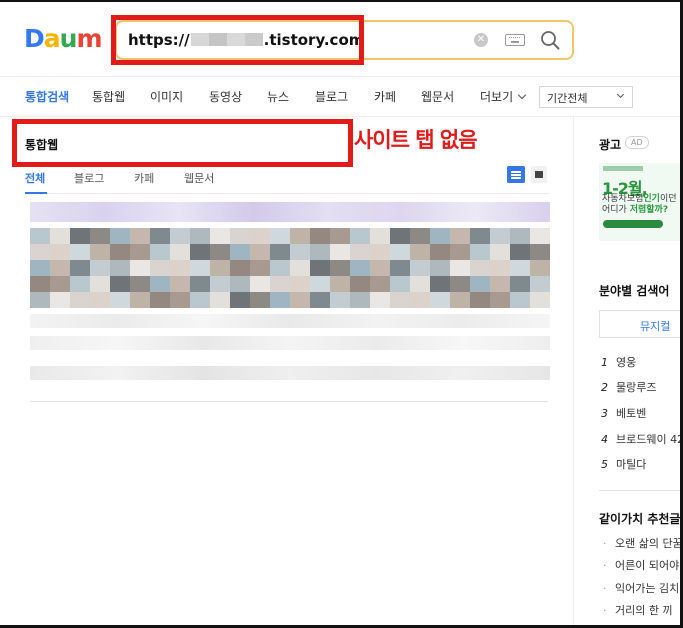 This screenshot has height=628, width=683. I want to click on ad-logo, so click(623, 168).